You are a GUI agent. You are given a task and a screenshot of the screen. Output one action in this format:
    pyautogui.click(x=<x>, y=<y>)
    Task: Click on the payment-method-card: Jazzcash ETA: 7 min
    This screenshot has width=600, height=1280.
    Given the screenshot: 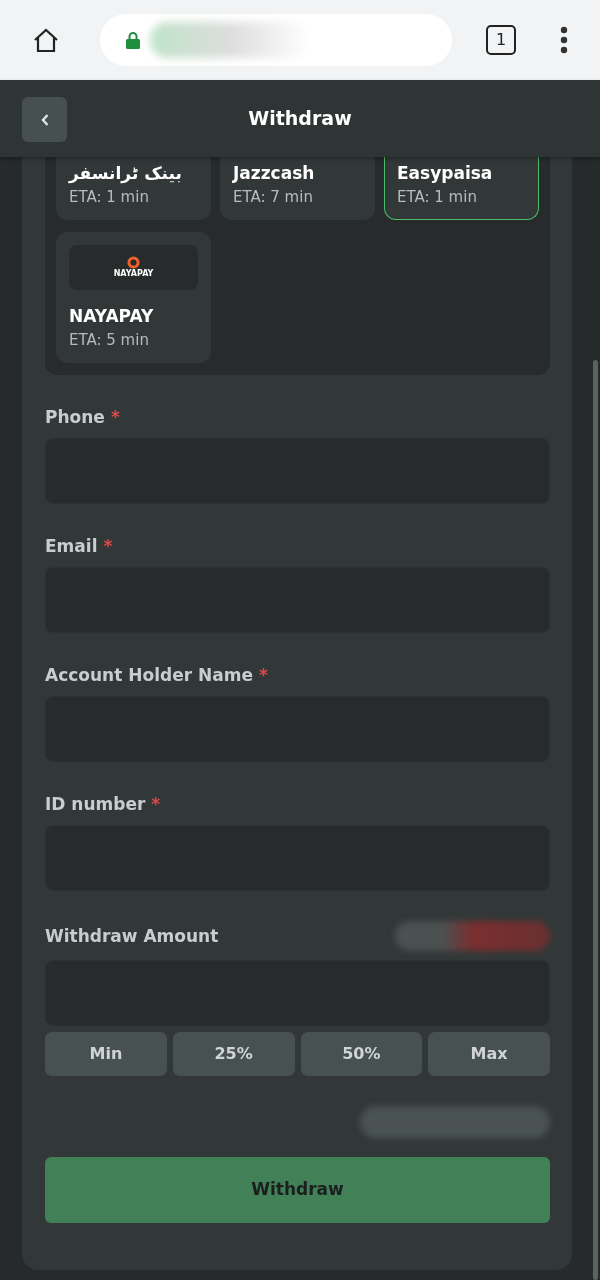 What is the action you would take?
    pyautogui.click(x=297, y=188)
    